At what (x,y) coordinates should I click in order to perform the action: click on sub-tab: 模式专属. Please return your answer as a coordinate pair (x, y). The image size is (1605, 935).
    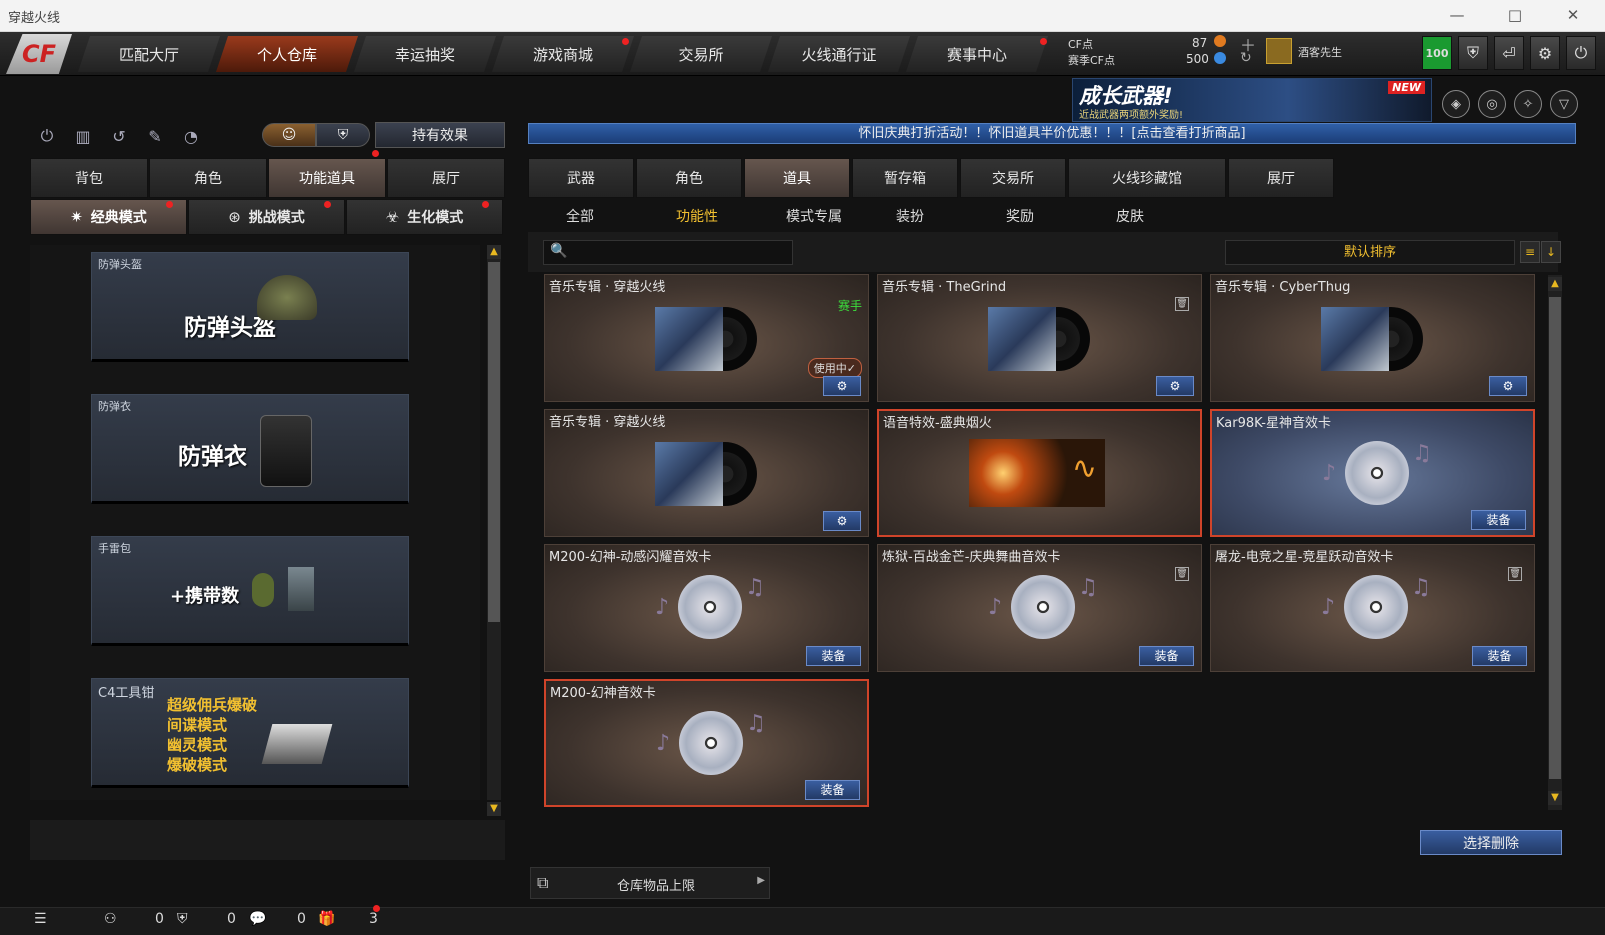
    Looking at the image, I should click on (814, 216).